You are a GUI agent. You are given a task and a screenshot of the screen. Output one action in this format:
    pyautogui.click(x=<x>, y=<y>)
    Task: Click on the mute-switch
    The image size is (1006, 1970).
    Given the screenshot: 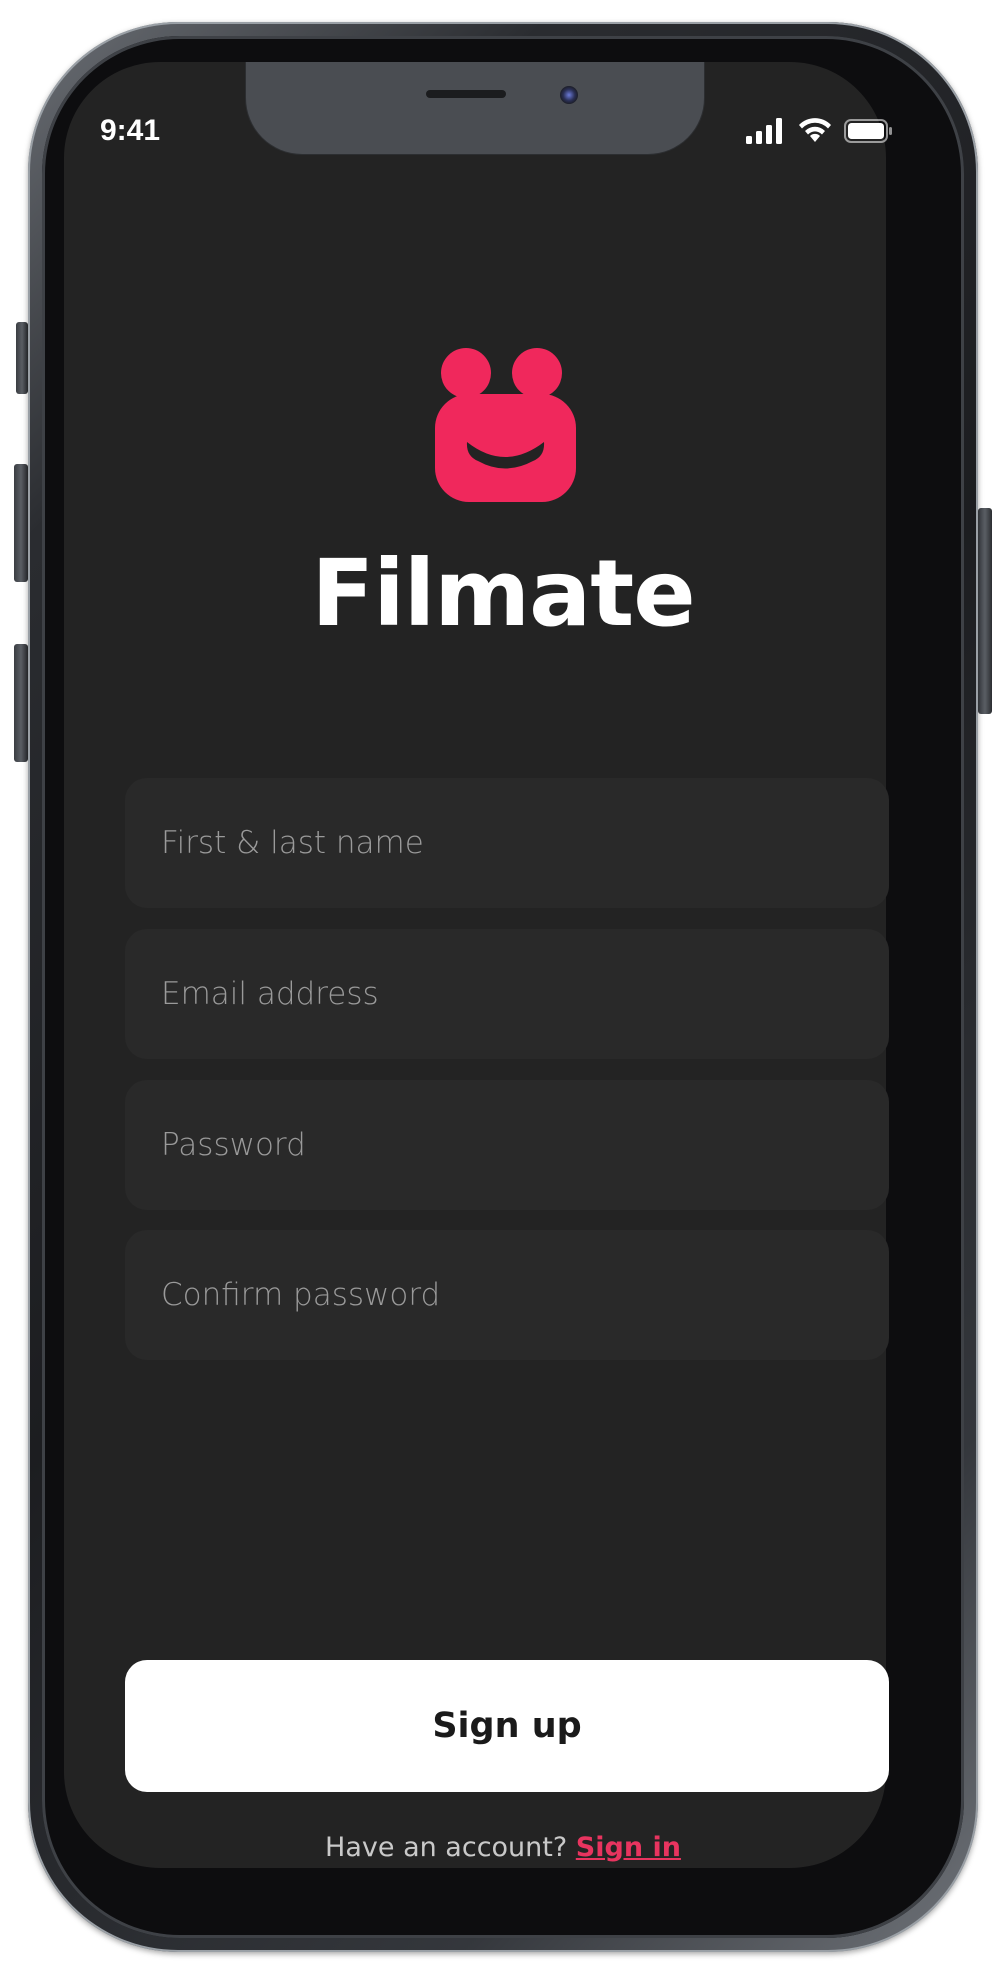 What is the action you would take?
    pyautogui.click(x=22, y=358)
    